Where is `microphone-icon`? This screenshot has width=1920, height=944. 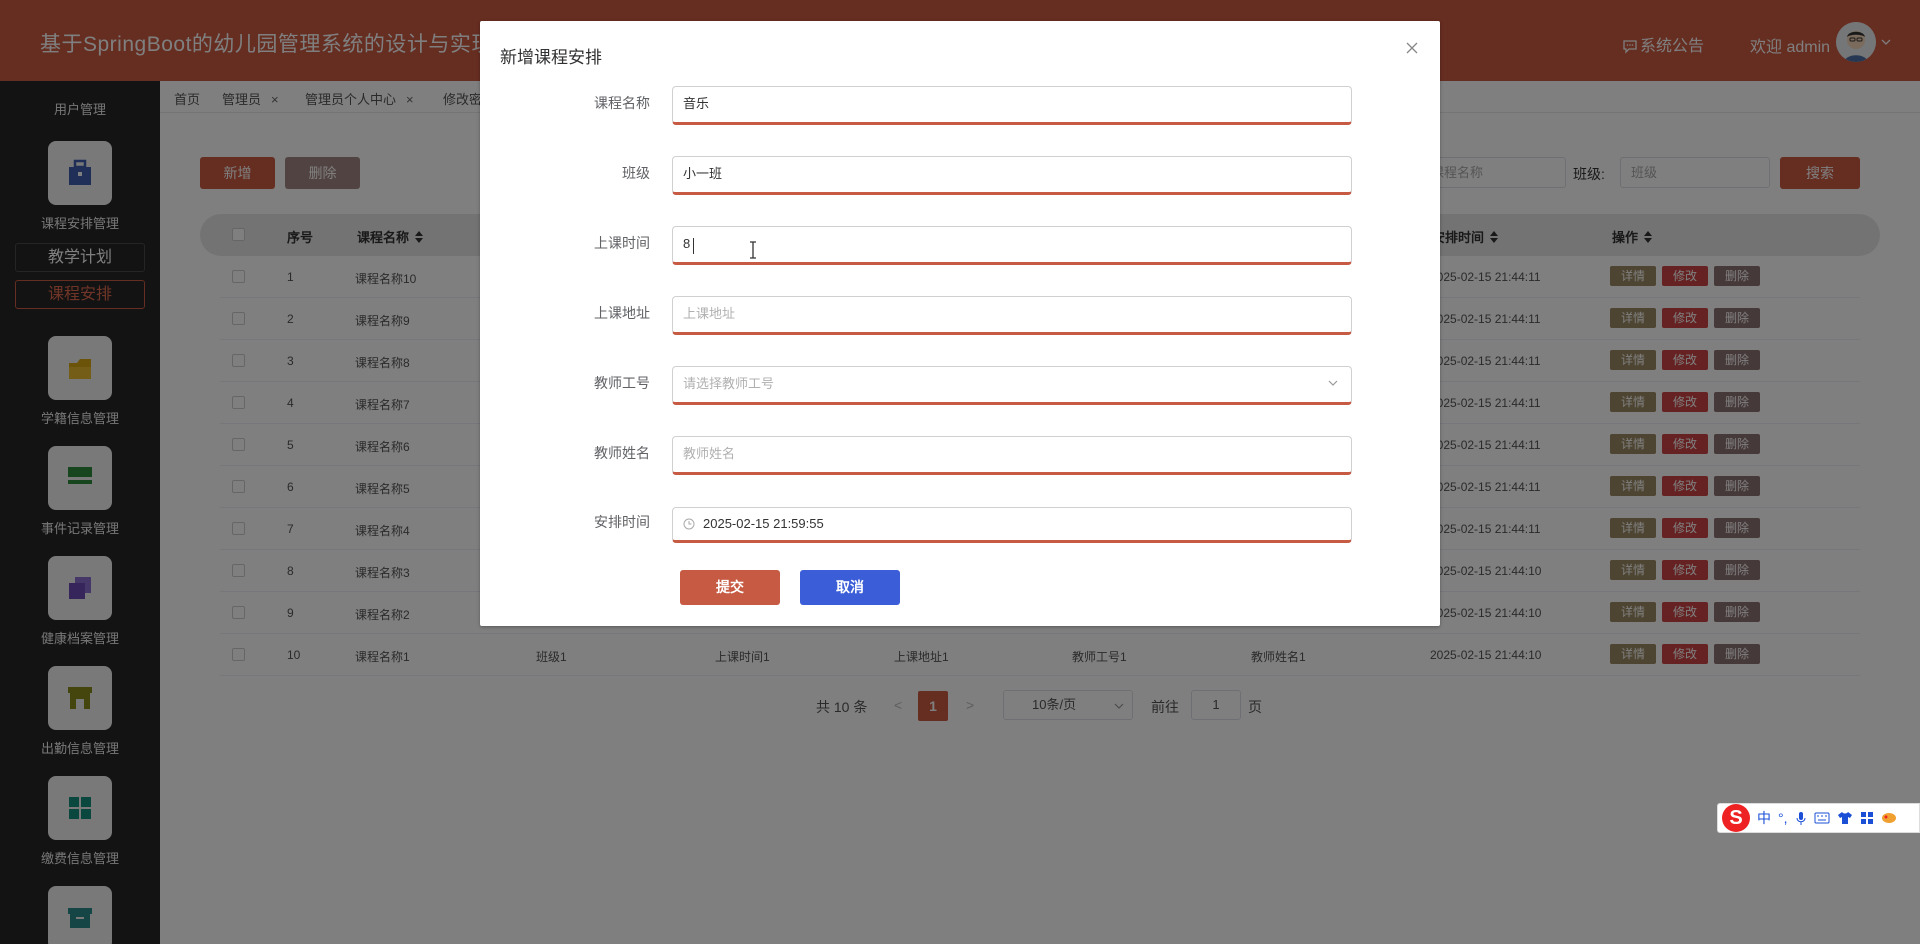
microphone-icon is located at coordinates (1801, 818).